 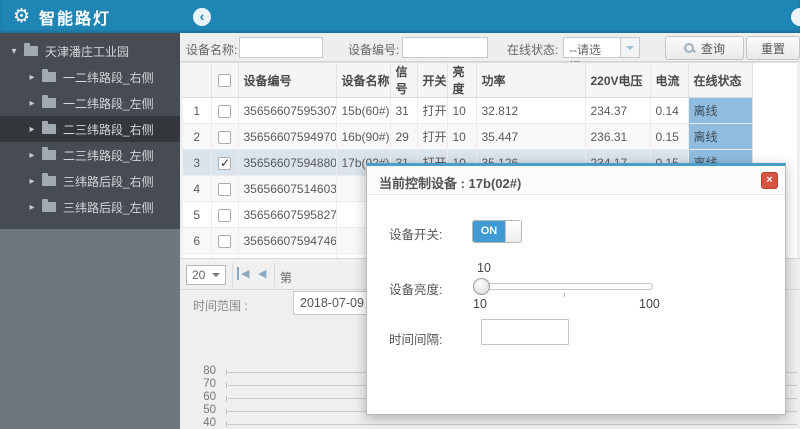 What do you see at coordinates (274, 275) in the screenshot?
I see `pager-divider` at bounding box center [274, 275].